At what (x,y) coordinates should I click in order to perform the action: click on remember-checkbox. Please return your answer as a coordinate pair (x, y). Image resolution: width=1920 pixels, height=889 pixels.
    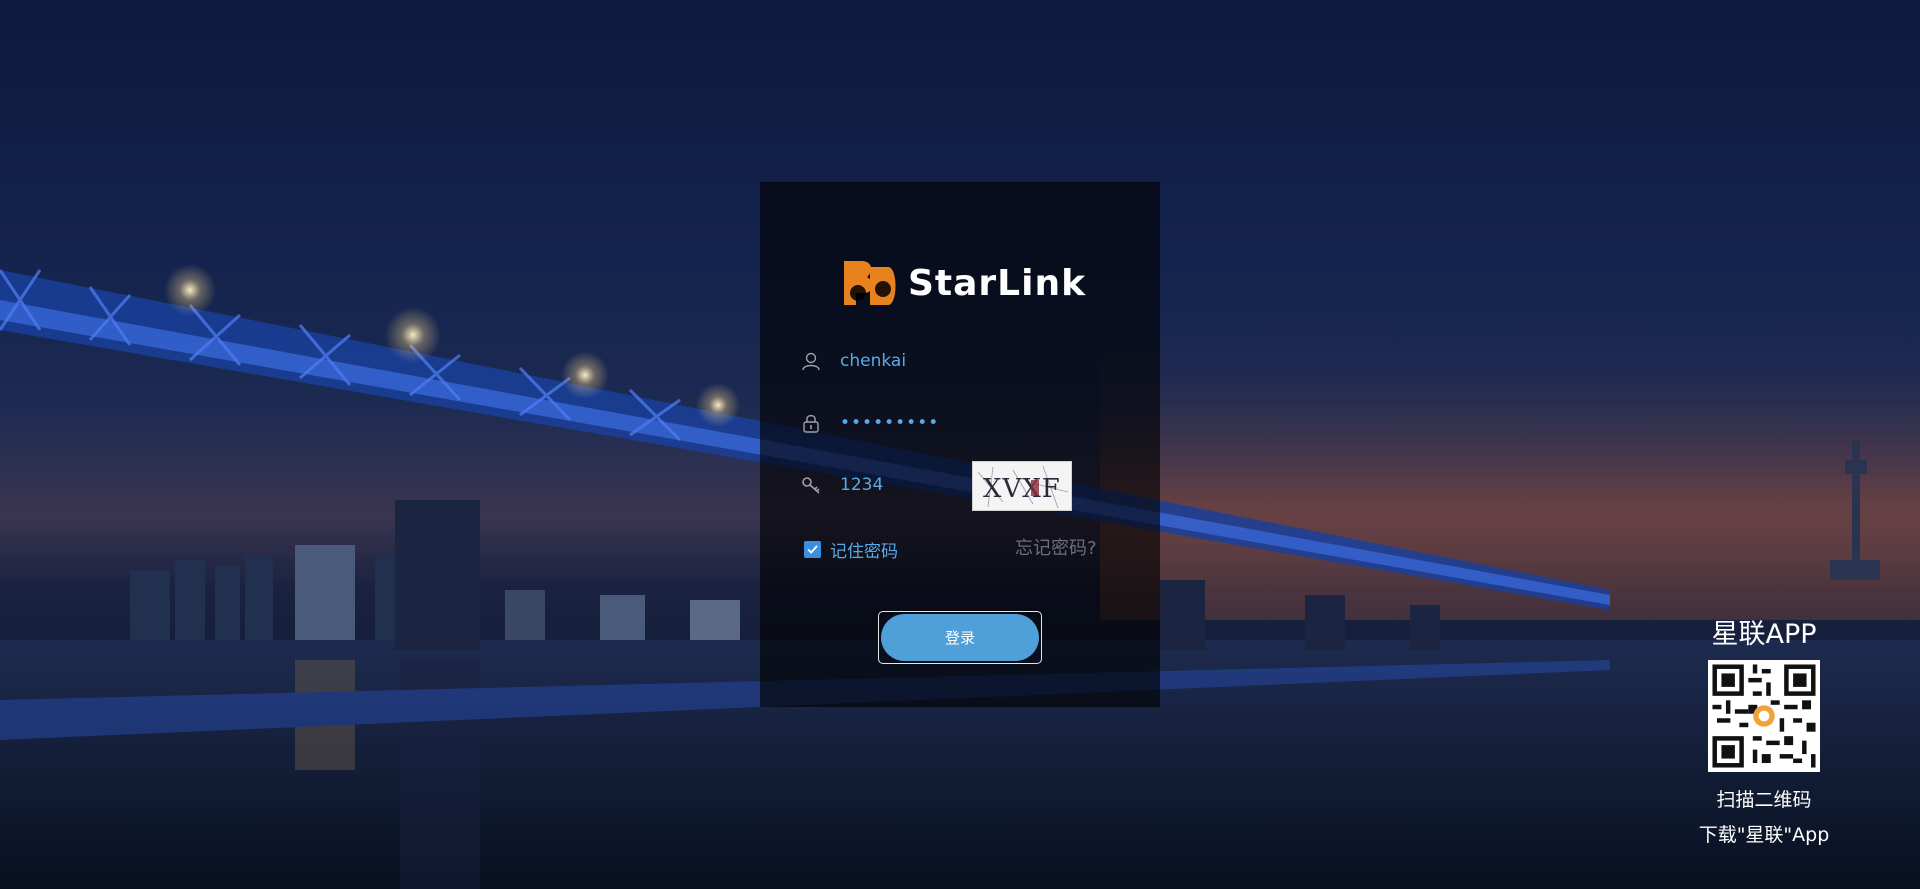
    Looking at the image, I should click on (812, 549).